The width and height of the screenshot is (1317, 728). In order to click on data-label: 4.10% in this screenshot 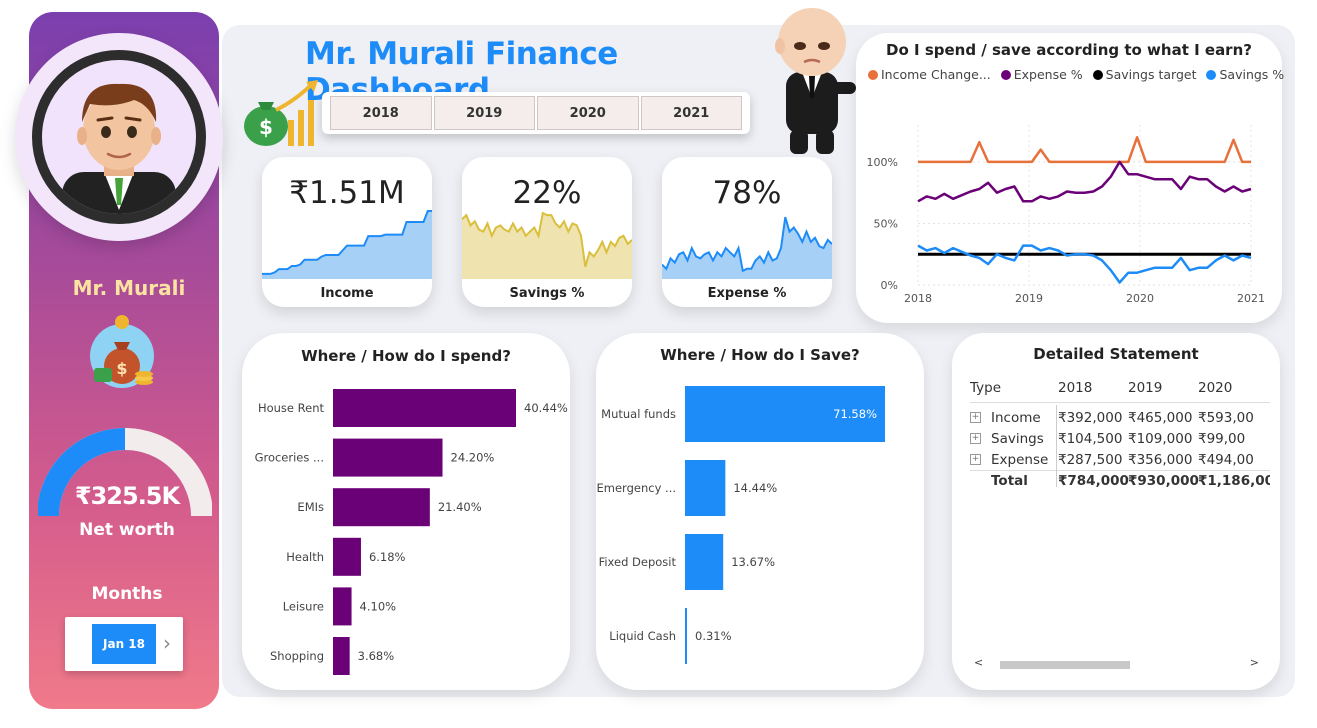, I will do `click(378, 606)`.